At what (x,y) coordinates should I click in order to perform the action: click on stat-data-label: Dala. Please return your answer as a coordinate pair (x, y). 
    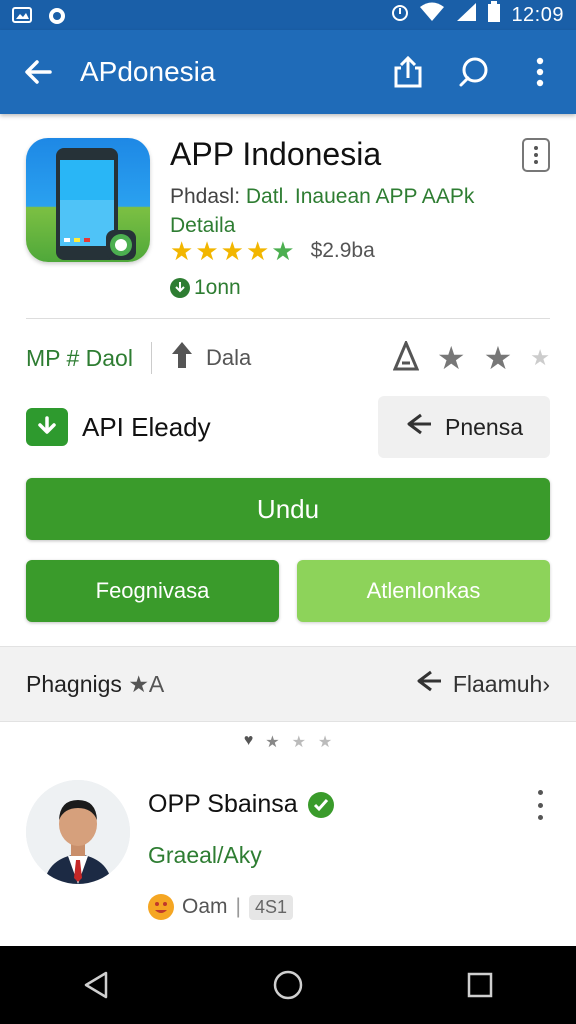
    Looking at the image, I should click on (228, 357).